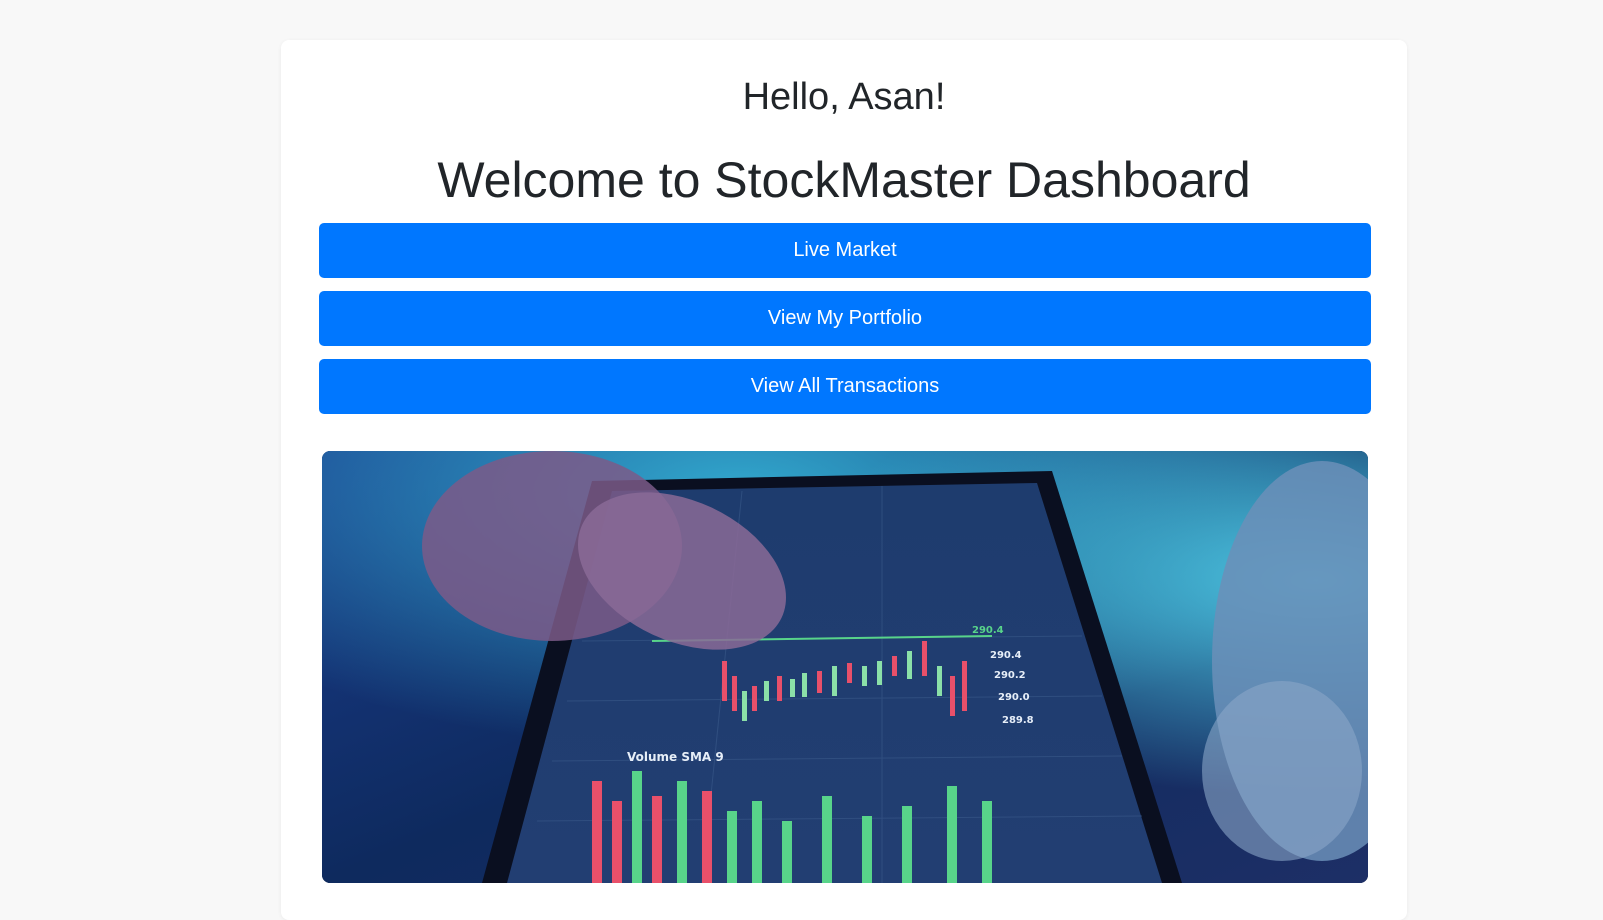 Image resolution: width=1603 pixels, height=920 pixels. Describe the element at coordinates (844, 180) in the screenshot. I see `page-title: Welcome to StockMaster Dashboard` at that location.